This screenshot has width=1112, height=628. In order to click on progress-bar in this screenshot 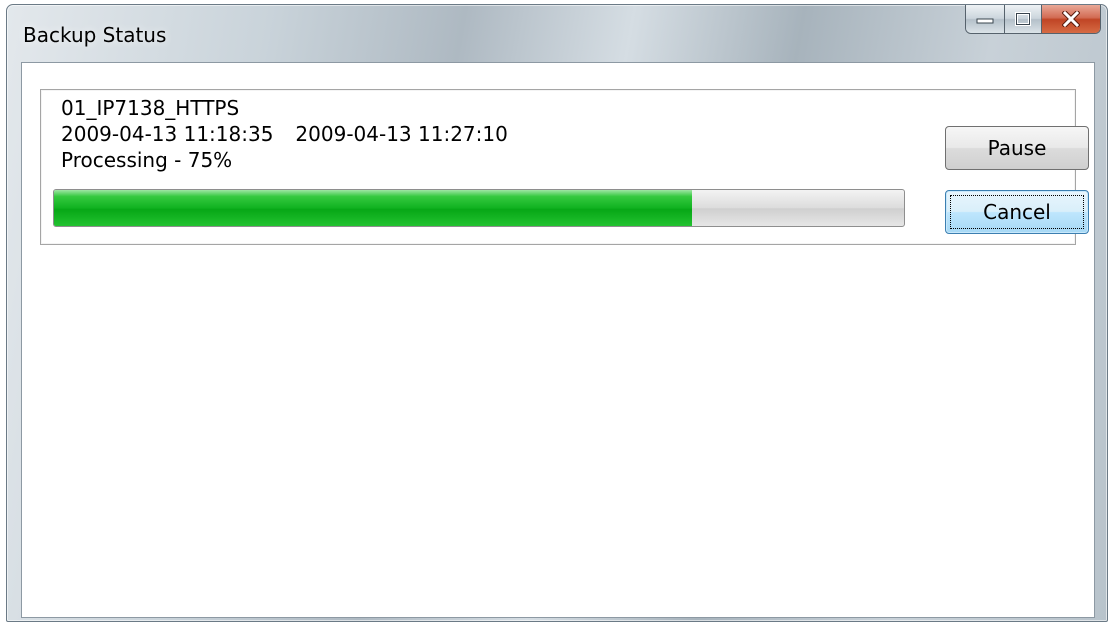, I will do `click(479, 208)`.